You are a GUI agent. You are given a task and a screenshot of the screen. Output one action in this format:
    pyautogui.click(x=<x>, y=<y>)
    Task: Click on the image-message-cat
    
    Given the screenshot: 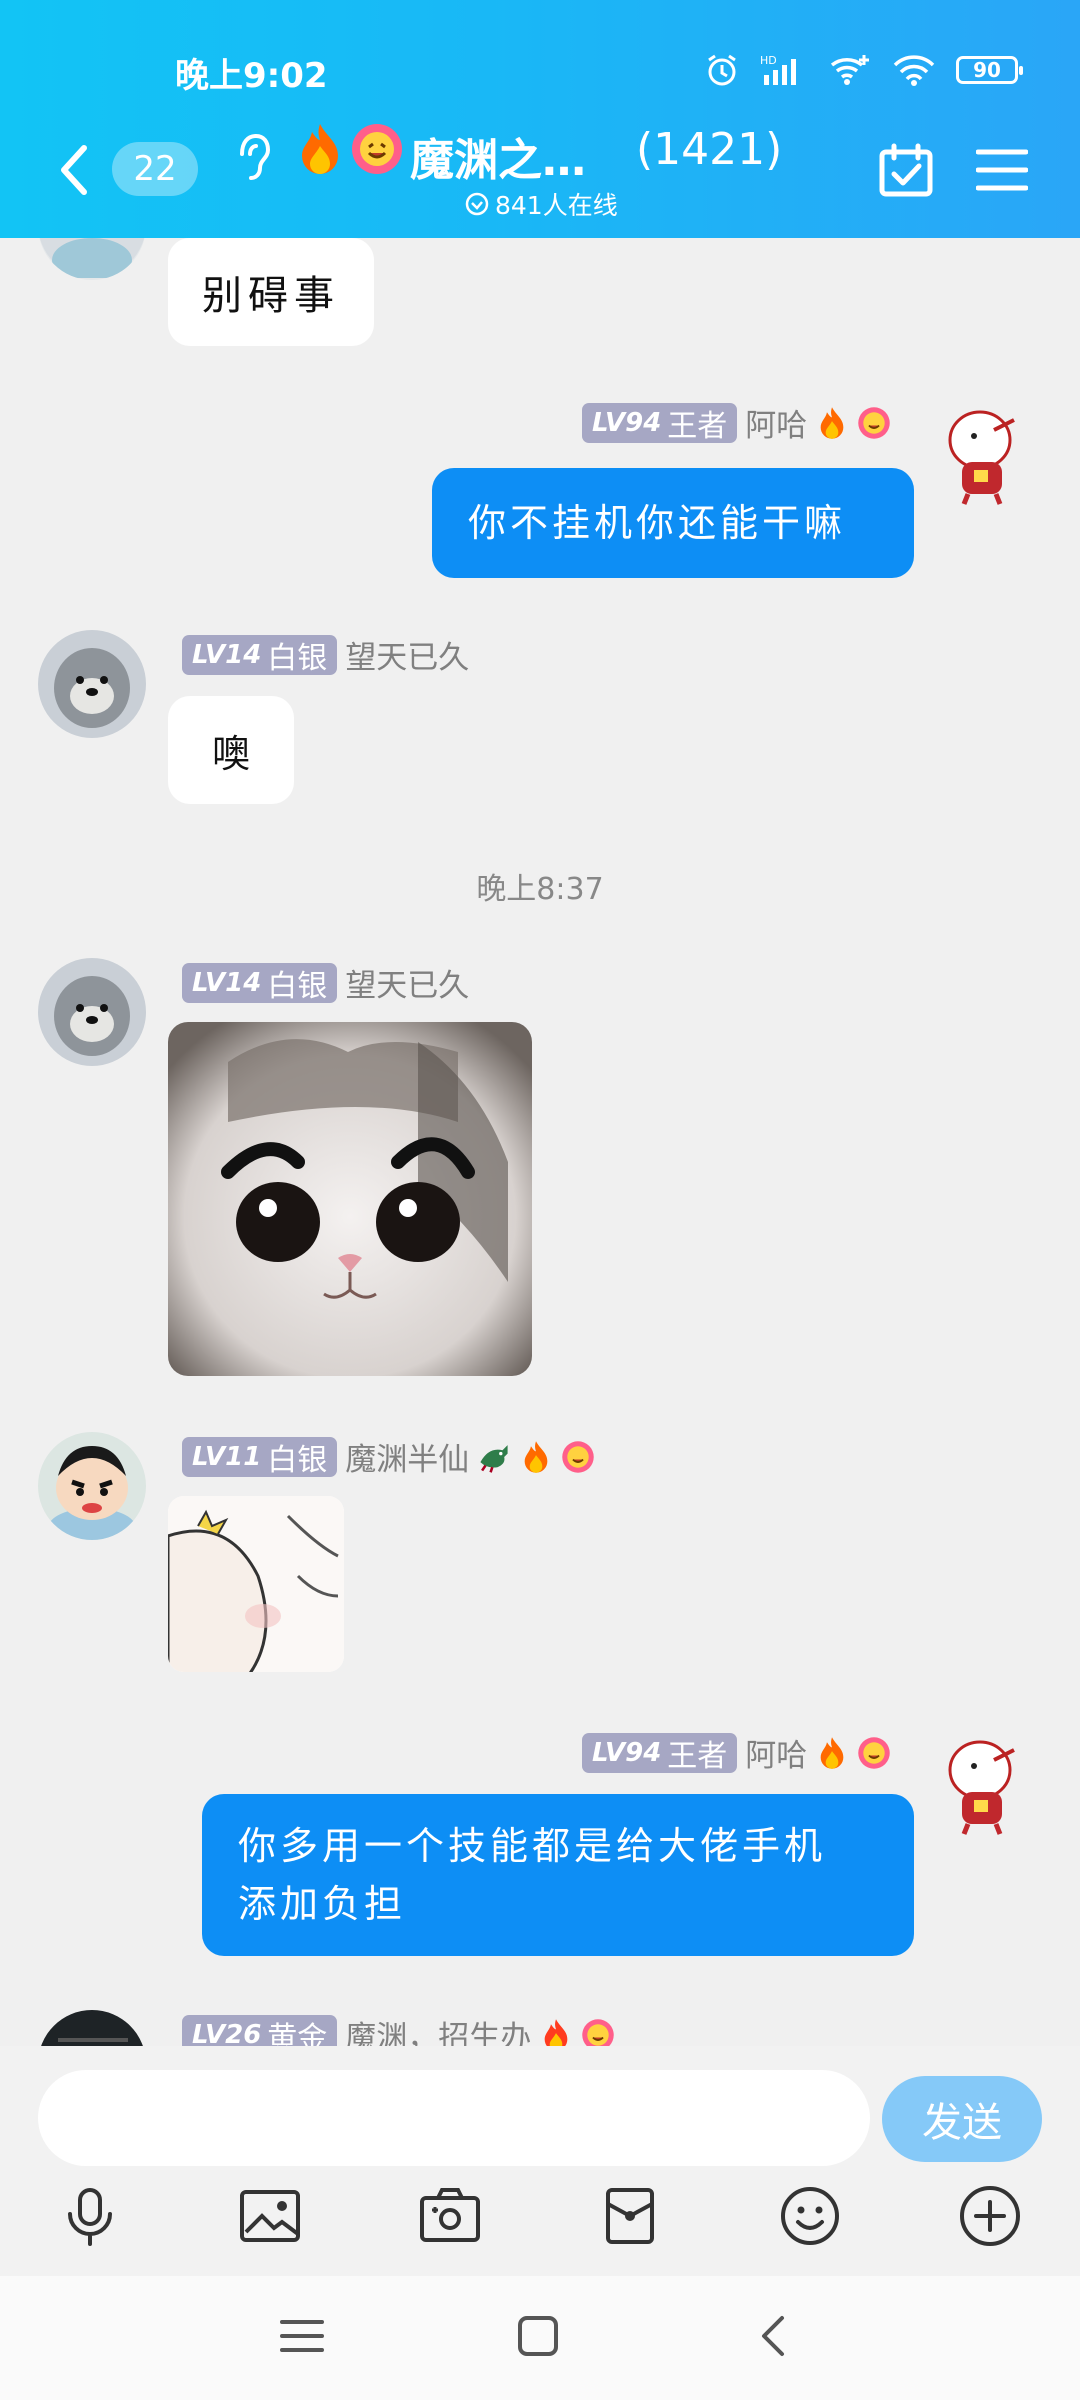 What is the action you would take?
    pyautogui.click(x=350, y=1199)
    